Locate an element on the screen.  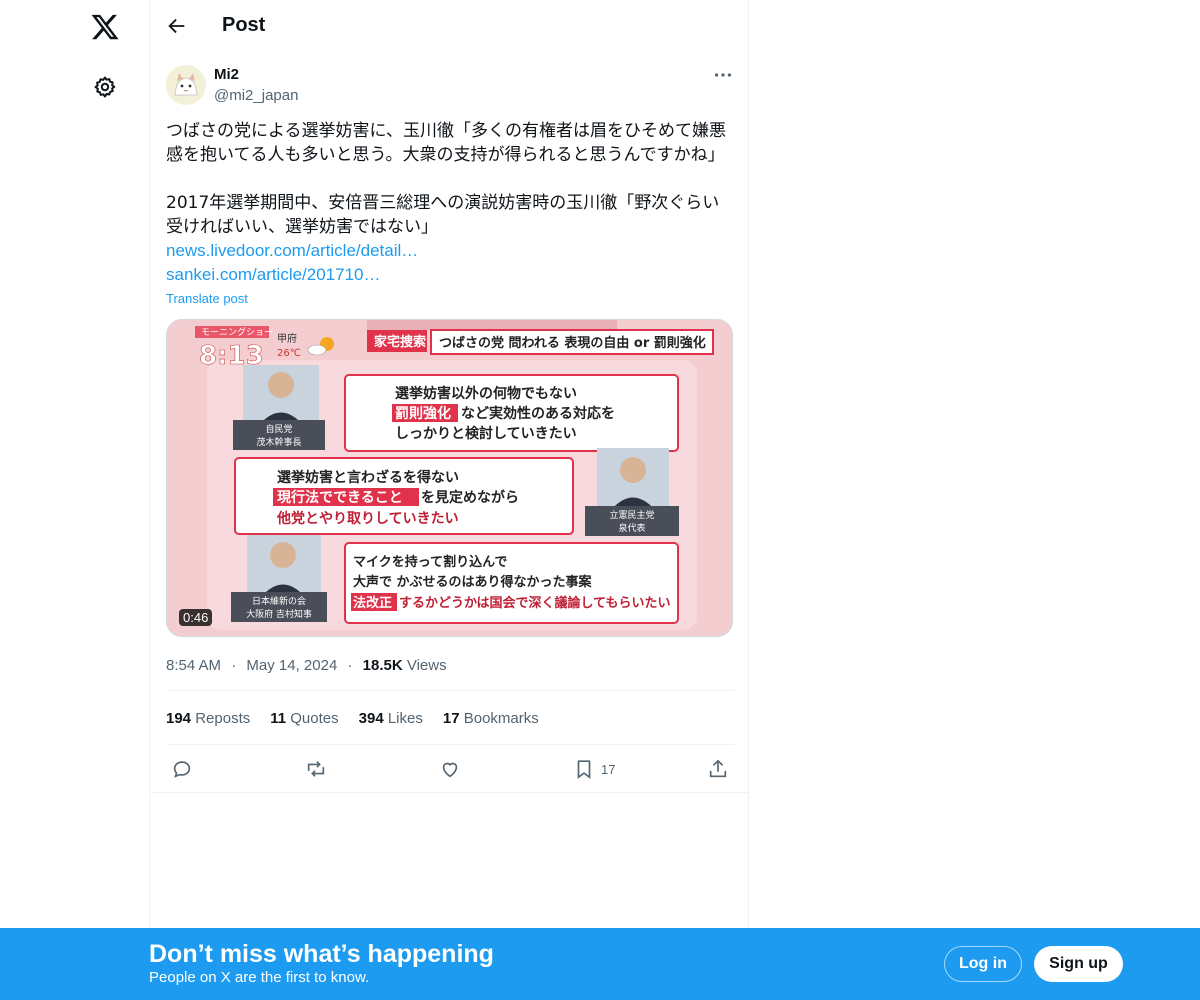
tweet-meta: 8:54 AM · May 14, 2024 · 18.5K Views is located at coordinates (306, 665).